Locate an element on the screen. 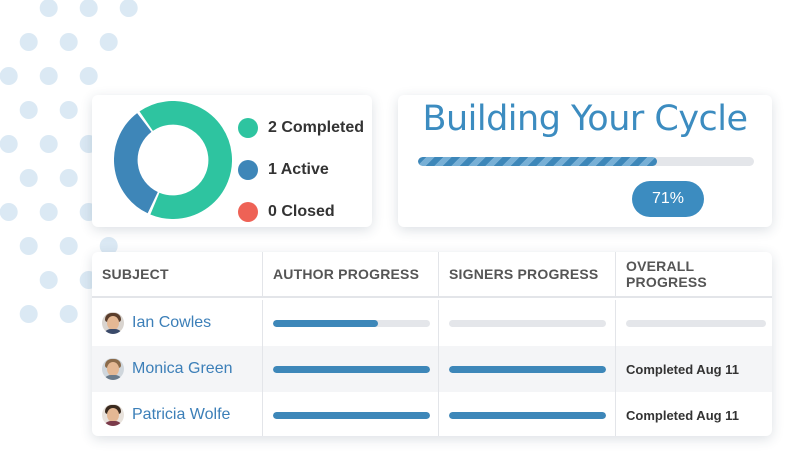 The image size is (800, 466). header-label: OVERALL PROGRESS is located at coordinates (666, 274).